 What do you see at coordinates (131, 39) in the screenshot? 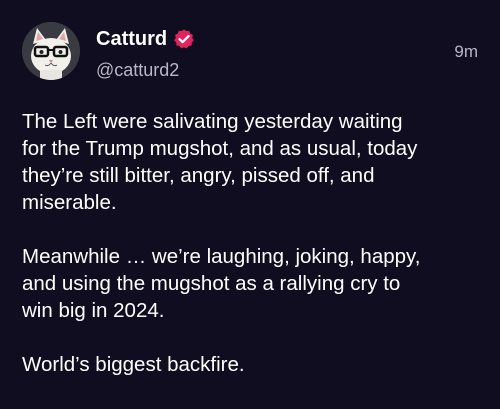
I see `display-name: Catturd` at bounding box center [131, 39].